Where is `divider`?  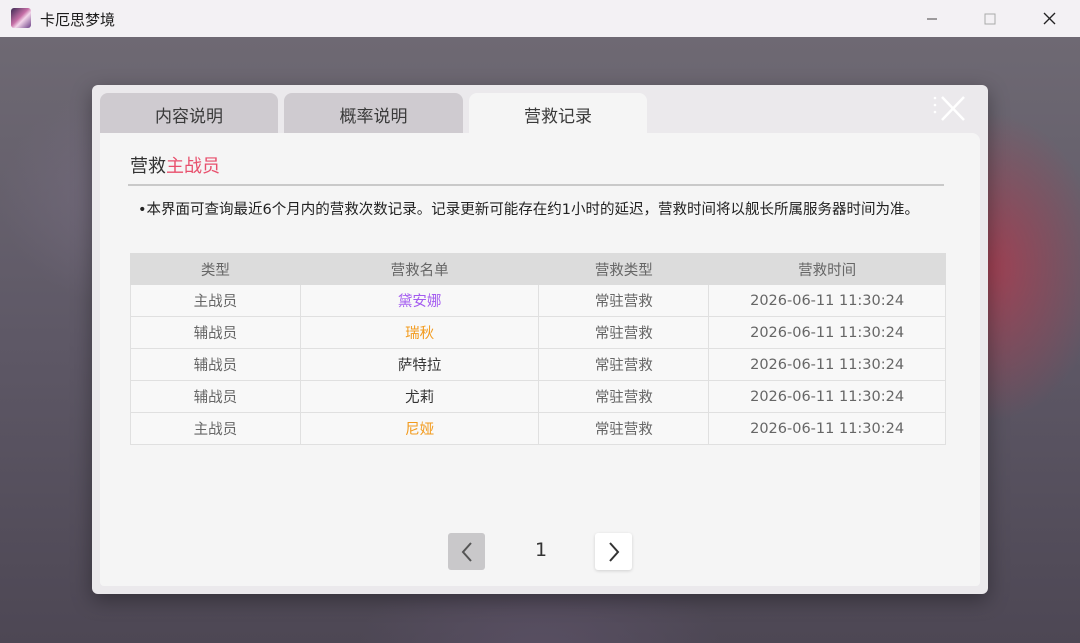
divider is located at coordinates (536, 185).